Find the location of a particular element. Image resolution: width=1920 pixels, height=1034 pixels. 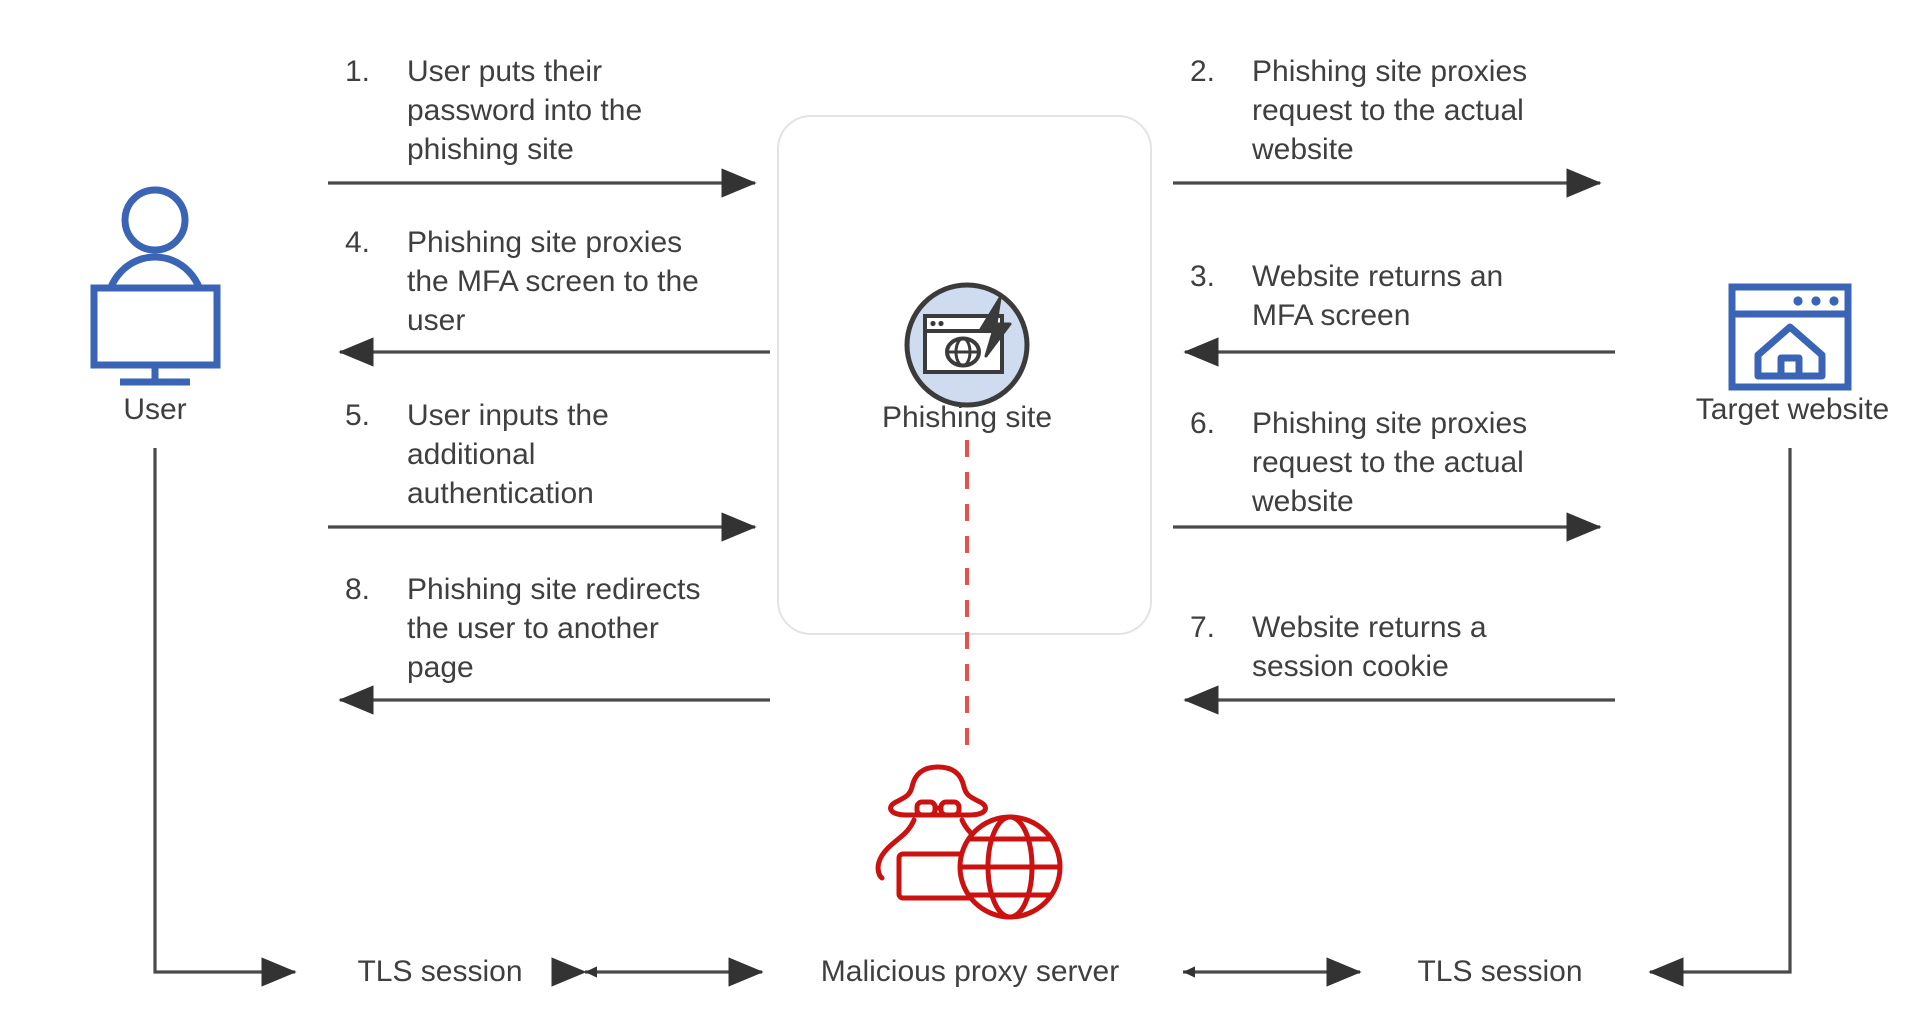

step-2-number: 2. is located at coordinates (1203, 71).